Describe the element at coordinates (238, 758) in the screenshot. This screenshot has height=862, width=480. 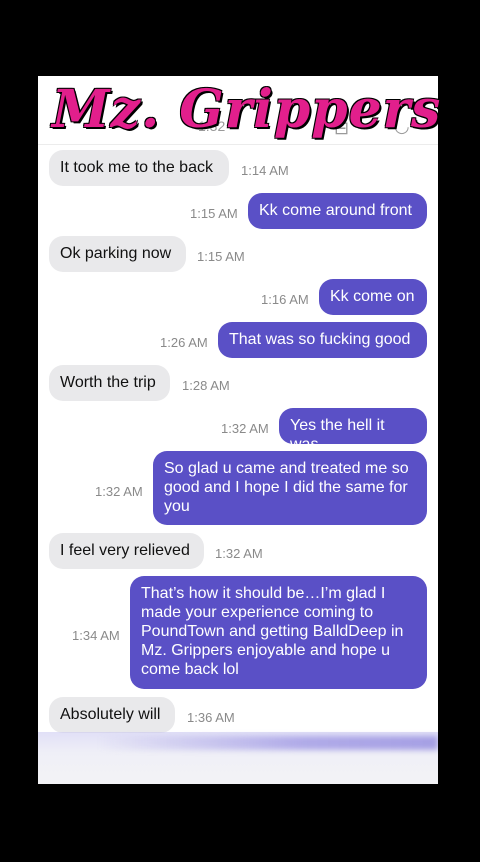
I see `bottom-blur-overlay` at that location.